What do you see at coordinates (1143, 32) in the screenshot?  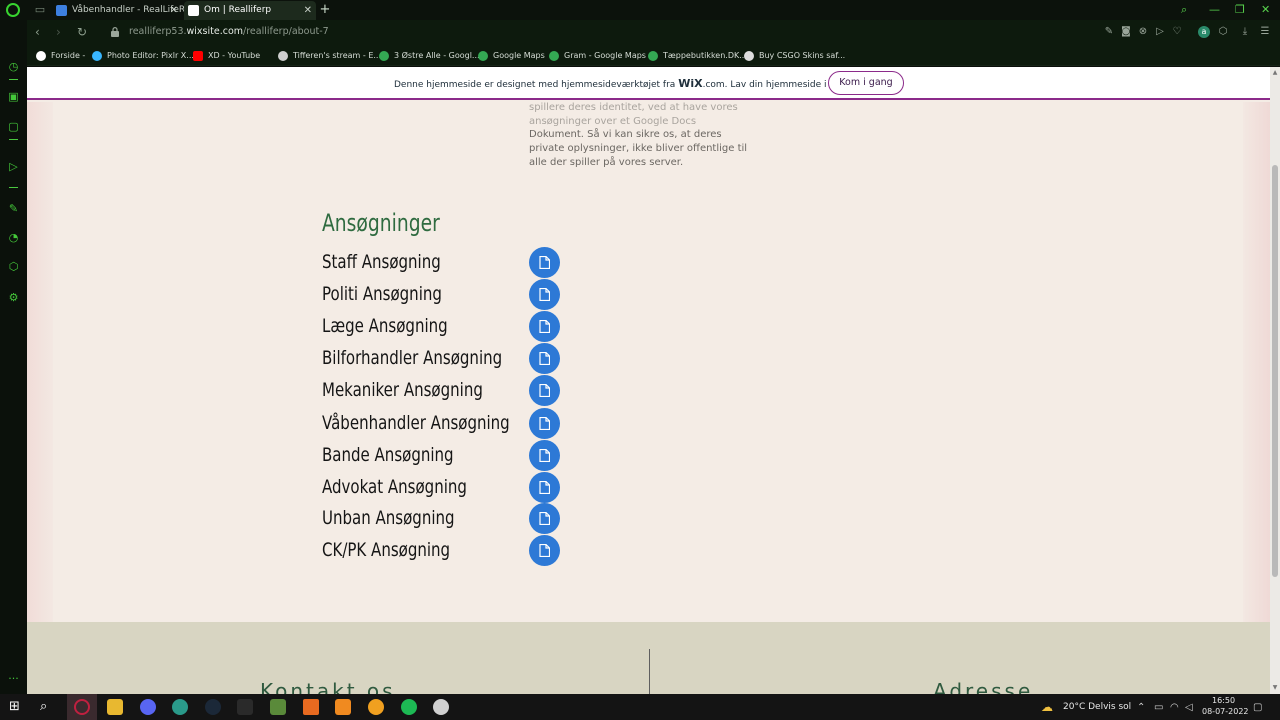 I see `adblock-icon: ⊗` at bounding box center [1143, 32].